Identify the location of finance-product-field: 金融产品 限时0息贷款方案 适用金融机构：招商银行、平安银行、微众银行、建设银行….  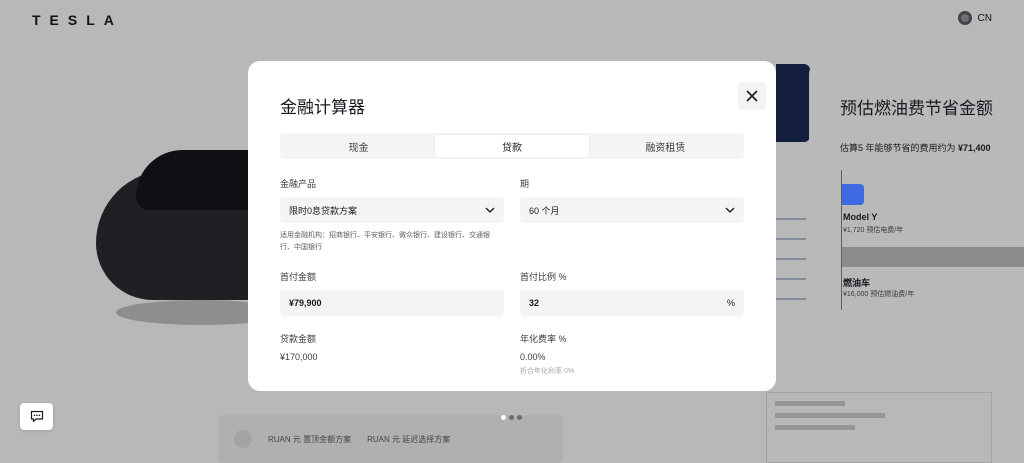
(392, 215).